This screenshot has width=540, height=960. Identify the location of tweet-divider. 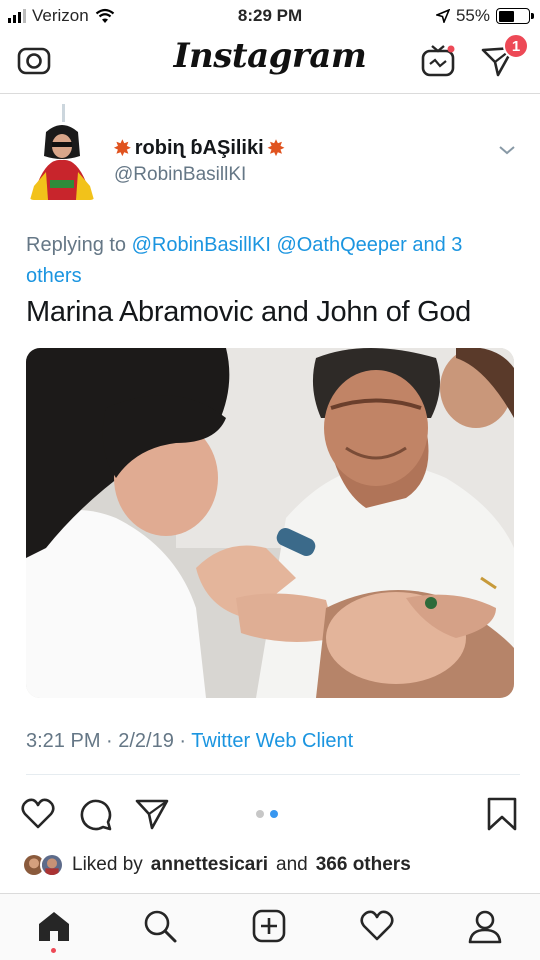
(273, 774).